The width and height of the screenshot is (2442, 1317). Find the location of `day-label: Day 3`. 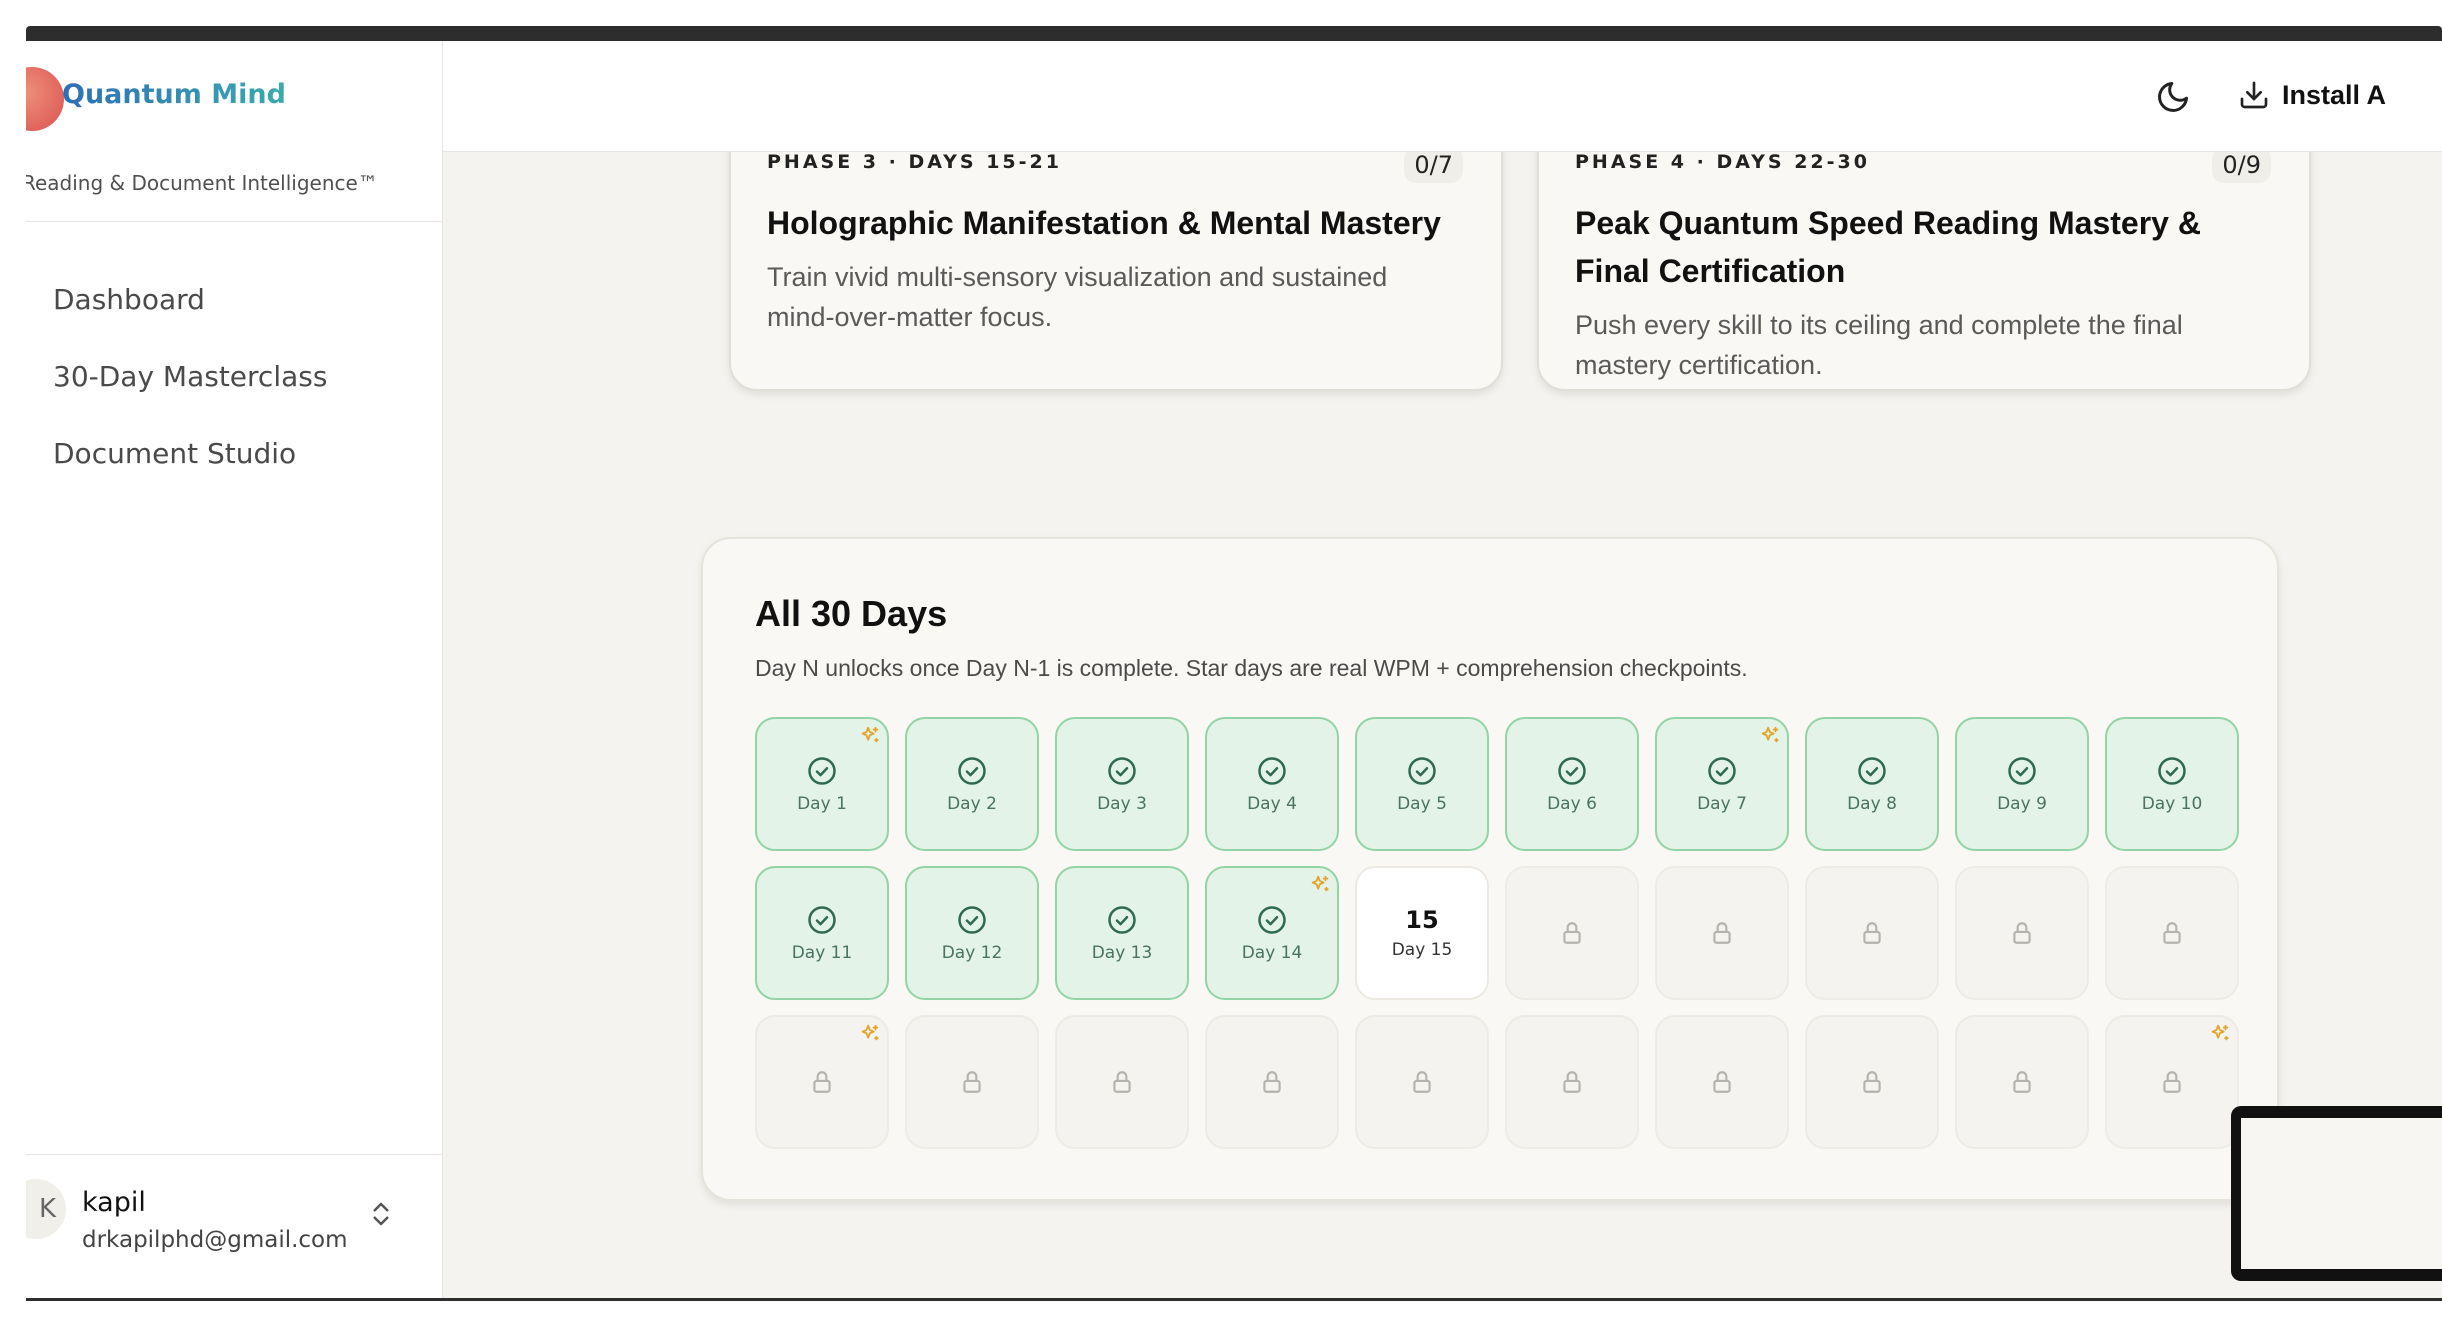

day-label: Day 3 is located at coordinates (1122, 804).